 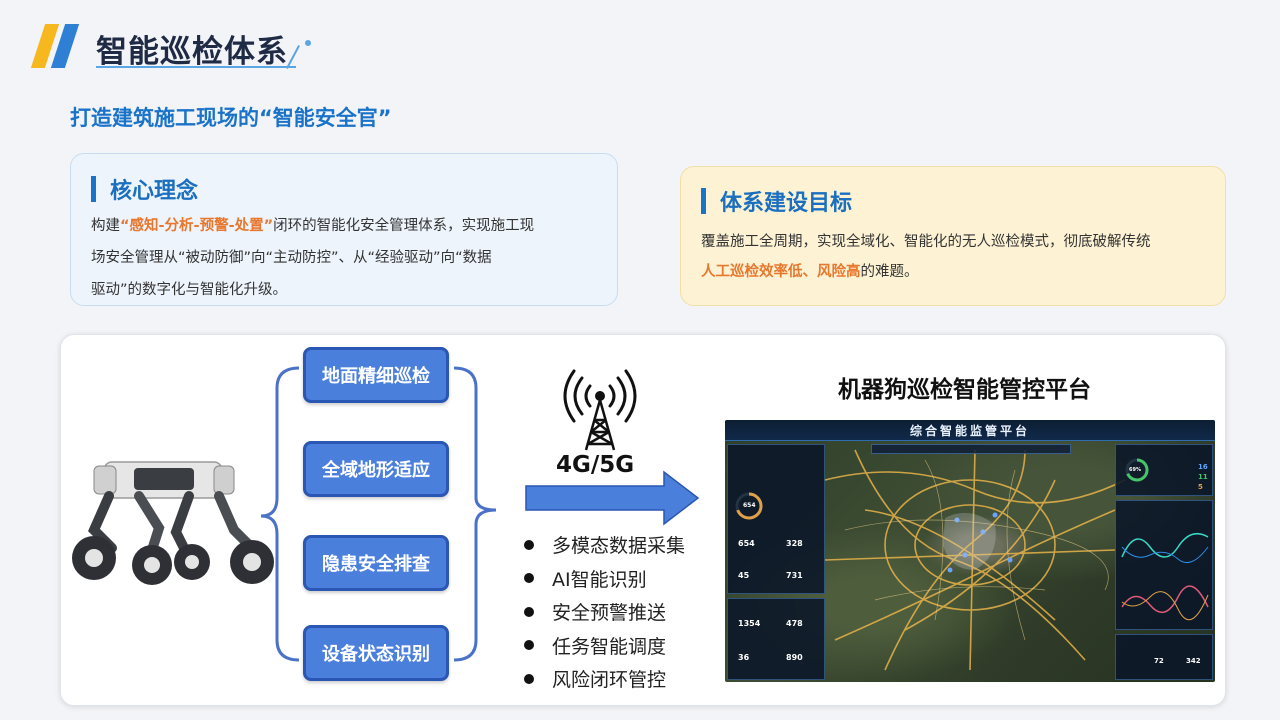 I want to click on dashboard-right-panel-charts, so click(x=1164, y=565).